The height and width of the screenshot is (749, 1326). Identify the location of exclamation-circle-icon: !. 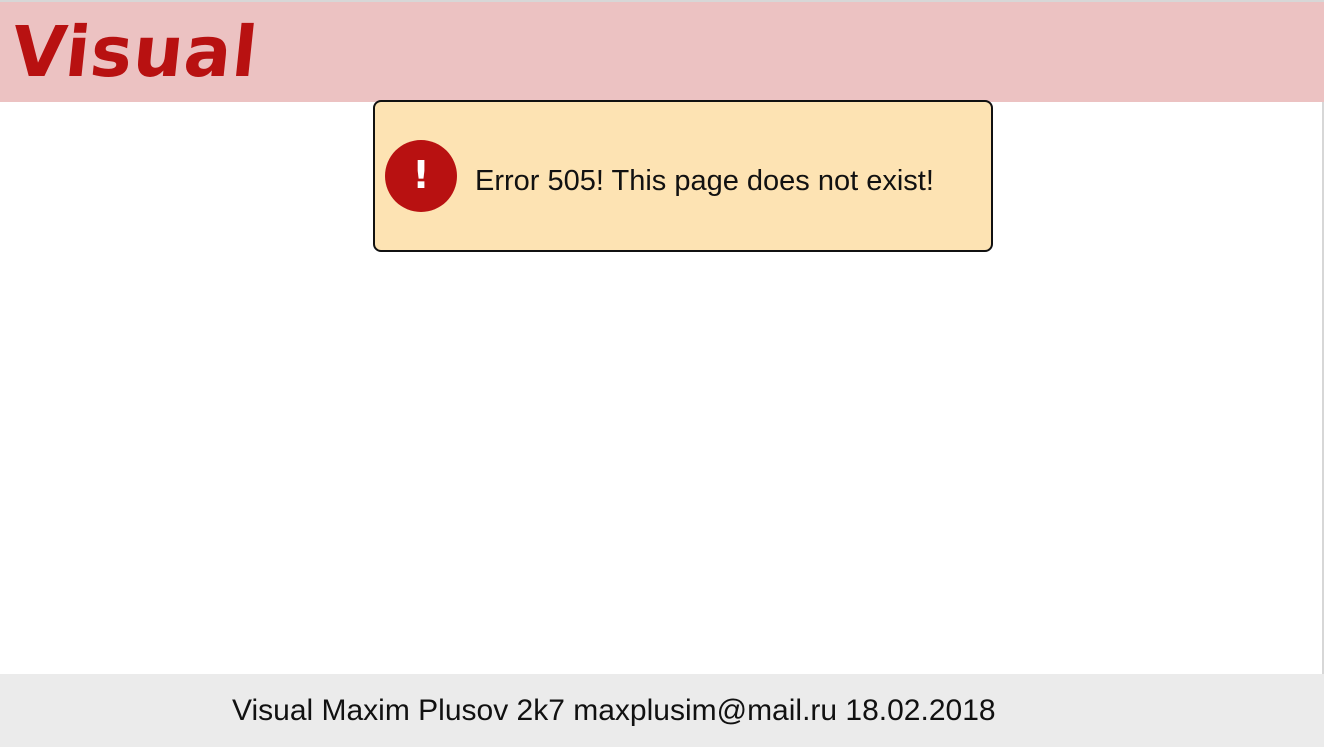
(421, 176).